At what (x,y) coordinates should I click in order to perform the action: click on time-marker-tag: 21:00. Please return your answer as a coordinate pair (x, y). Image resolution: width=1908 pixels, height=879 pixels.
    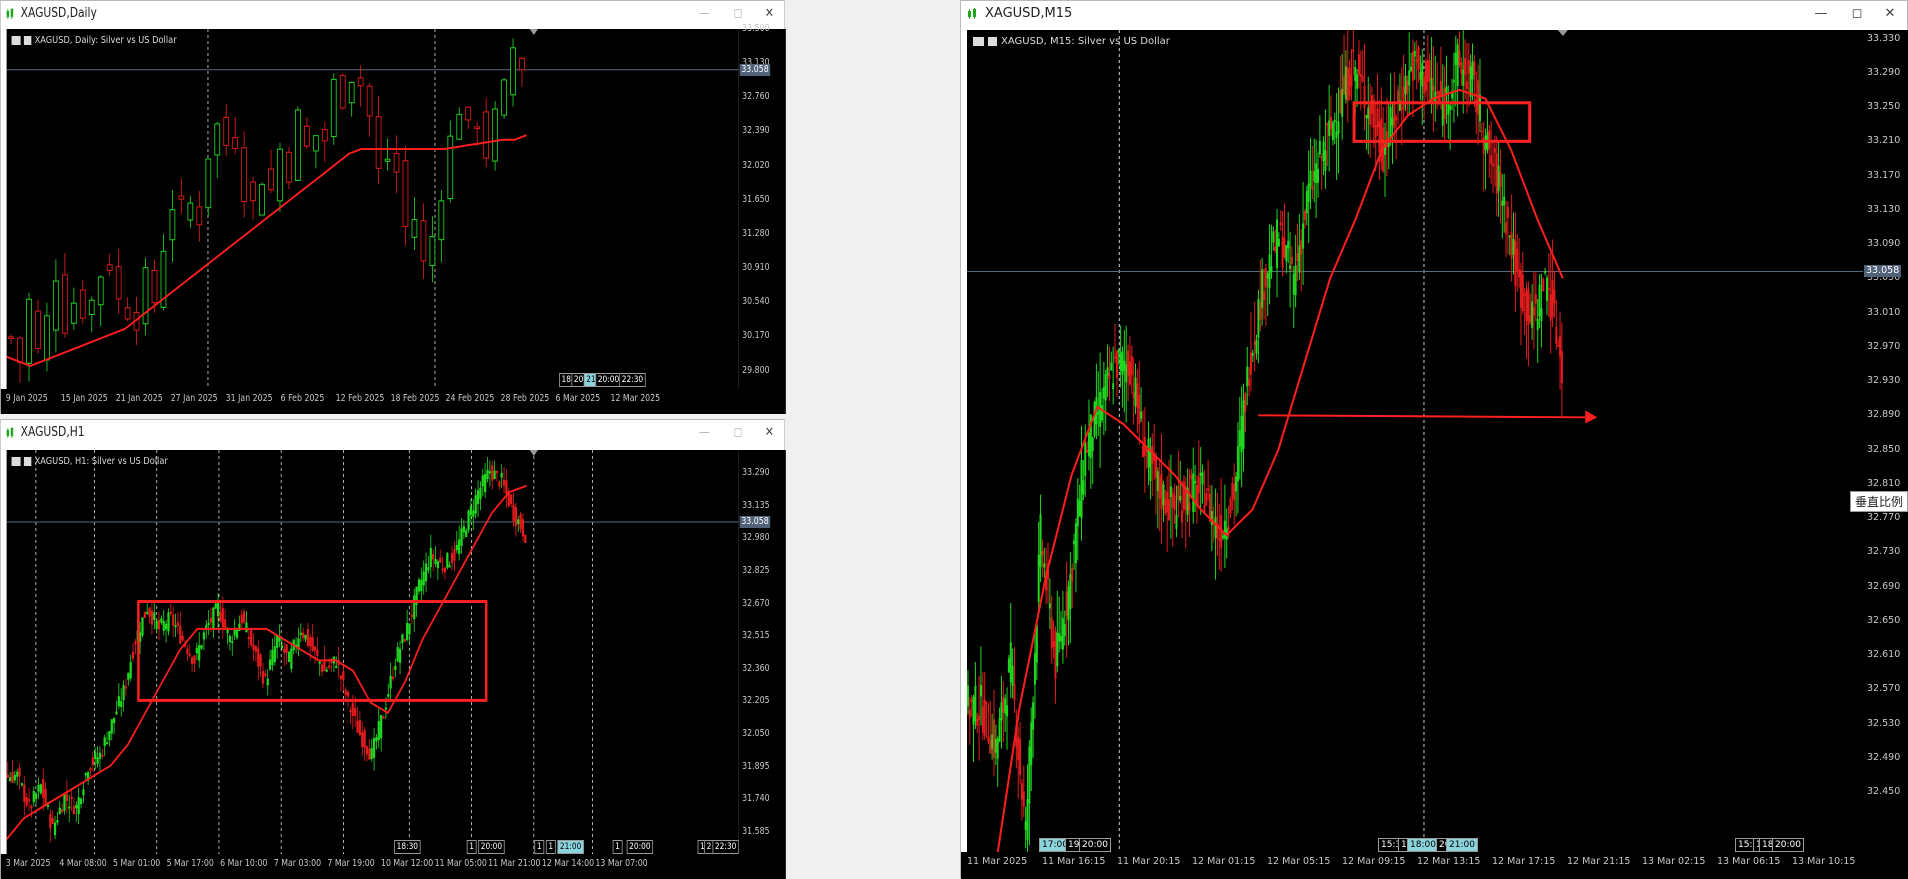
    Looking at the image, I should click on (570, 847).